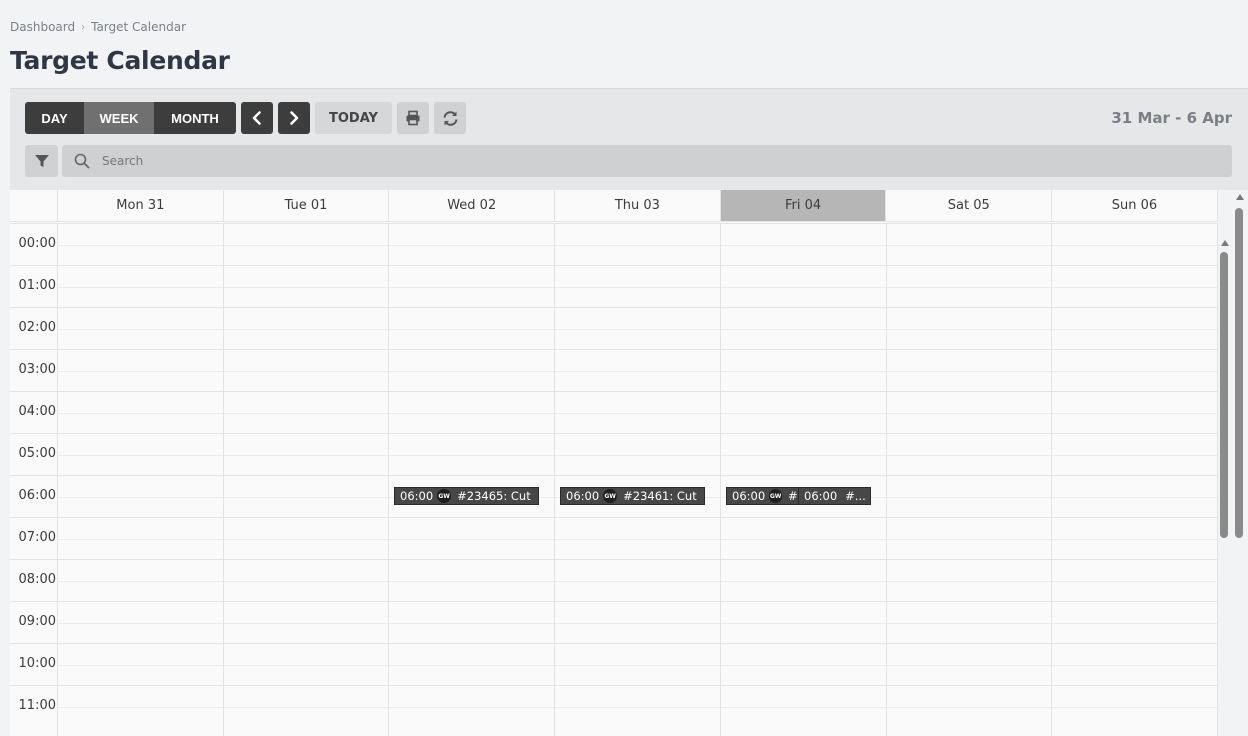 This screenshot has width=1248, height=736. I want to click on calendar-event: 06:00 GW #23465: Cut, so click(466, 496).